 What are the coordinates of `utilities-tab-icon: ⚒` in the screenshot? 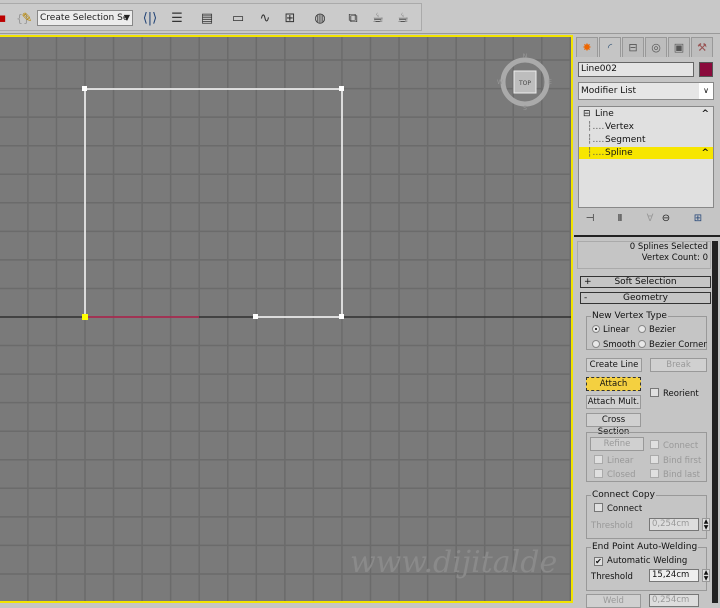 It's located at (702, 47).